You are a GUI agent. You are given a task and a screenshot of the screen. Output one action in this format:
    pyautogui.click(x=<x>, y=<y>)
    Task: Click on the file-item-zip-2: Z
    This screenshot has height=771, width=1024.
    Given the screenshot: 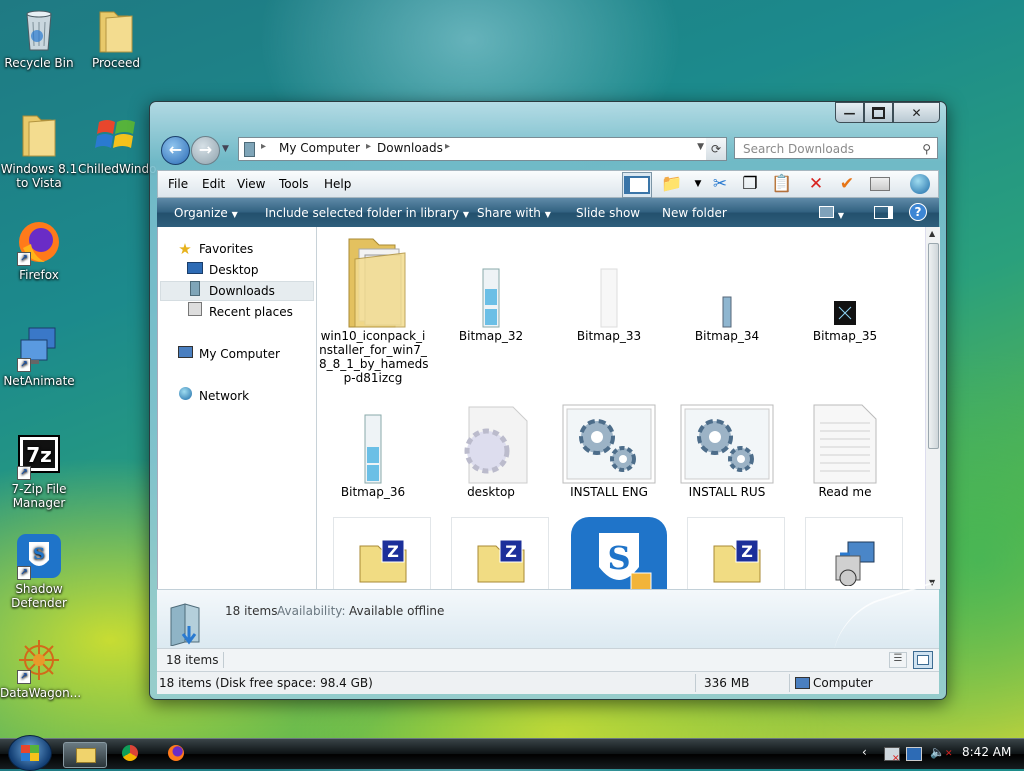 What is the action you would take?
    pyautogui.click(x=500, y=553)
    